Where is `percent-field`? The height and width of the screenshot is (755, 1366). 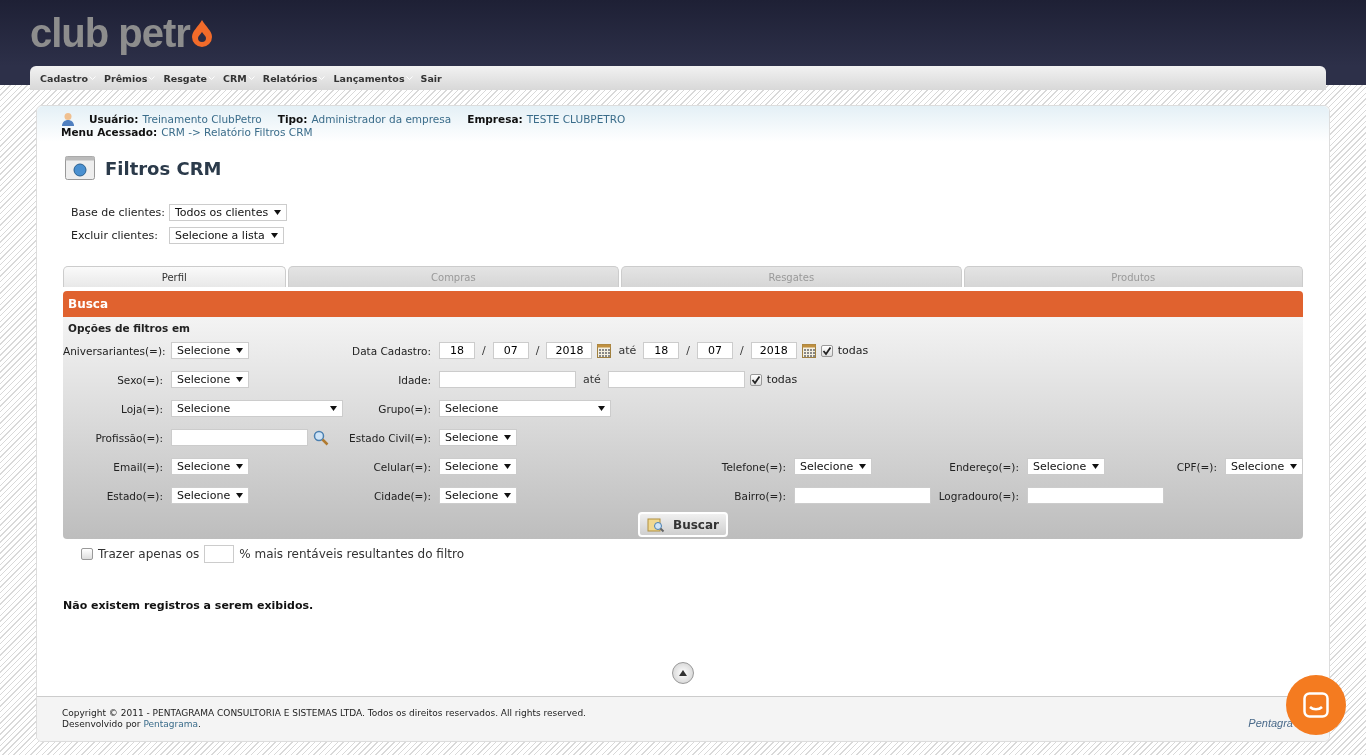
percent-field is located at coordinates (219, 554).